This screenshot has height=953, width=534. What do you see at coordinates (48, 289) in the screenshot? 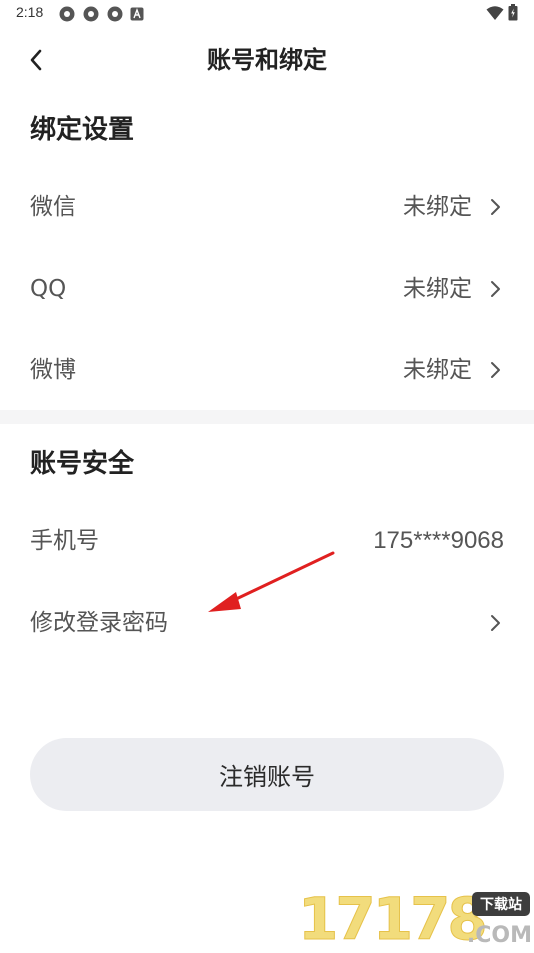
I see `binding-row-label: QQ` at bounding box center [48, 289].